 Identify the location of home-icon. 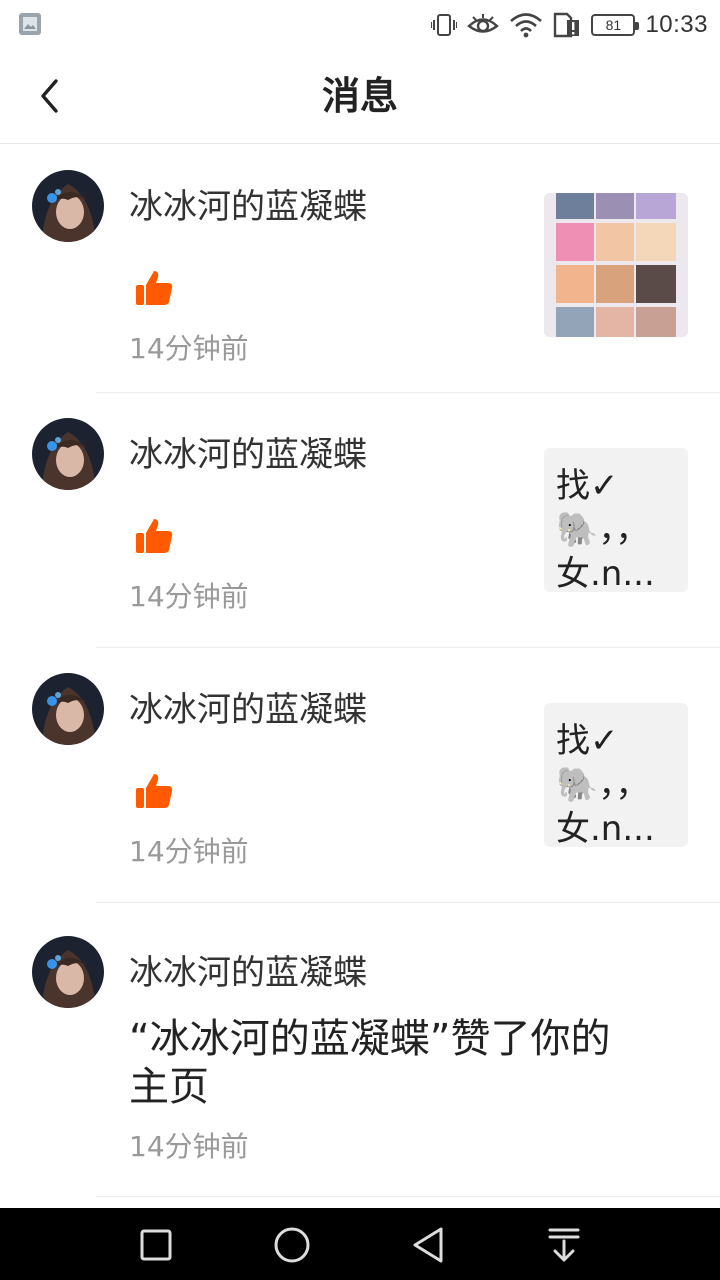
(292, 1245).